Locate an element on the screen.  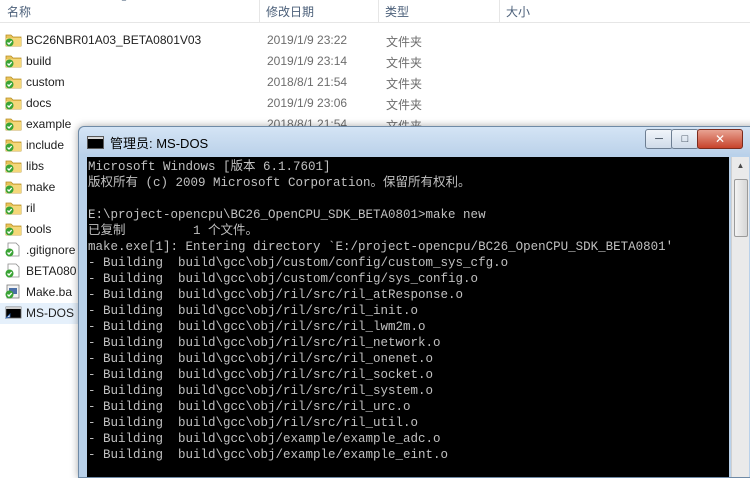
file-name: .gitignore is located at coordinates (51, 250).